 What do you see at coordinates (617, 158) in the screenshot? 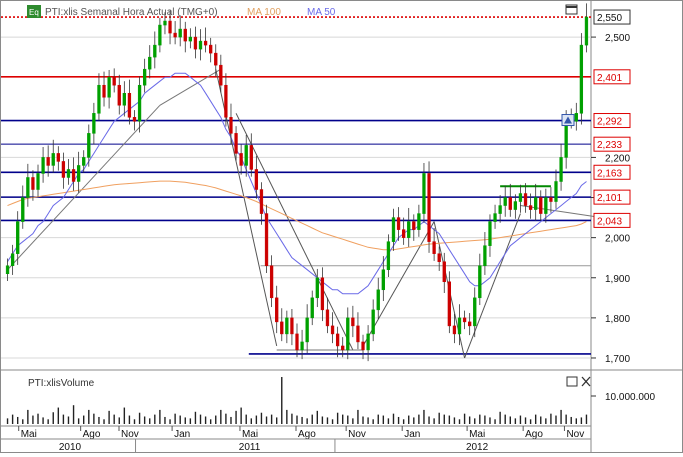
I see `y-tick-label: 2,200` at bounding box center [617, 158].